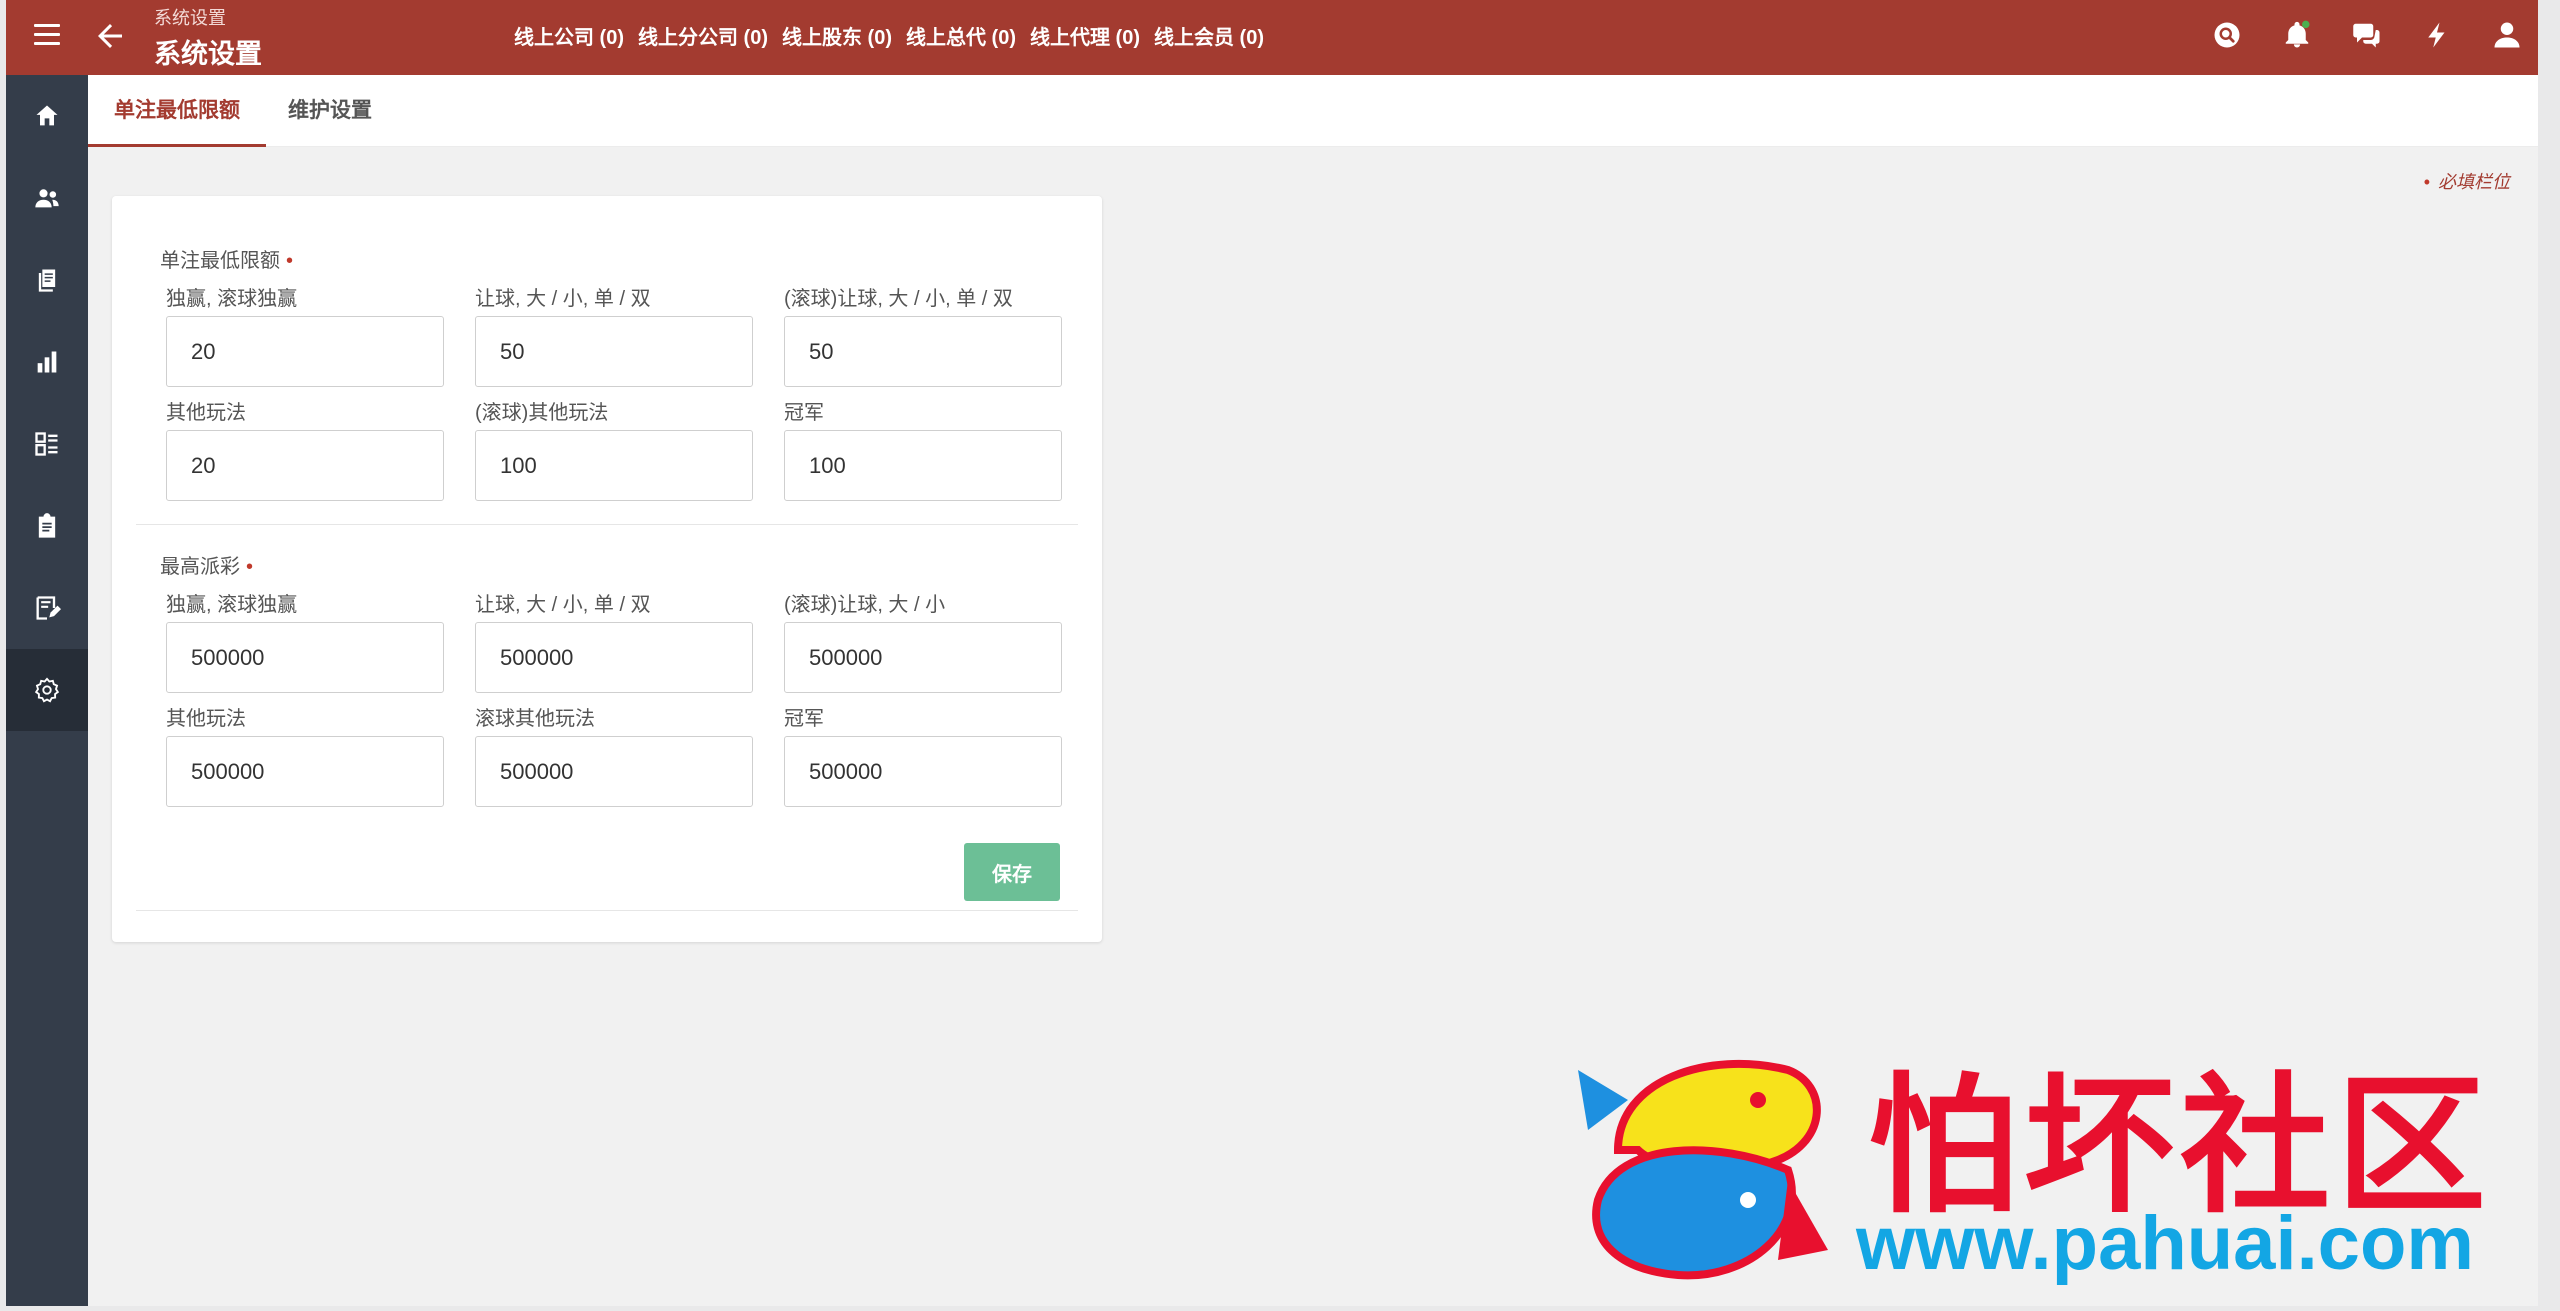 The image size is (2560, 1311). I want to click on back-arrow-icon, so click(110, 36).